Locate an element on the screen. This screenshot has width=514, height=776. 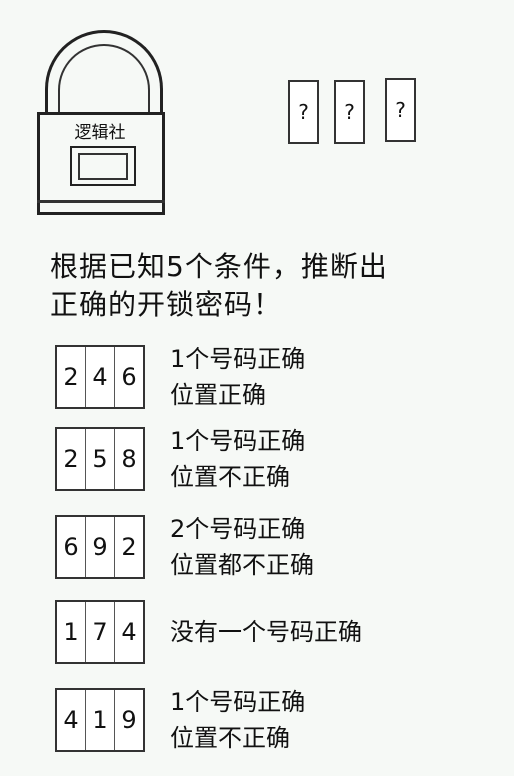
clue-digit: 7 is located at coordinates (100, 632).